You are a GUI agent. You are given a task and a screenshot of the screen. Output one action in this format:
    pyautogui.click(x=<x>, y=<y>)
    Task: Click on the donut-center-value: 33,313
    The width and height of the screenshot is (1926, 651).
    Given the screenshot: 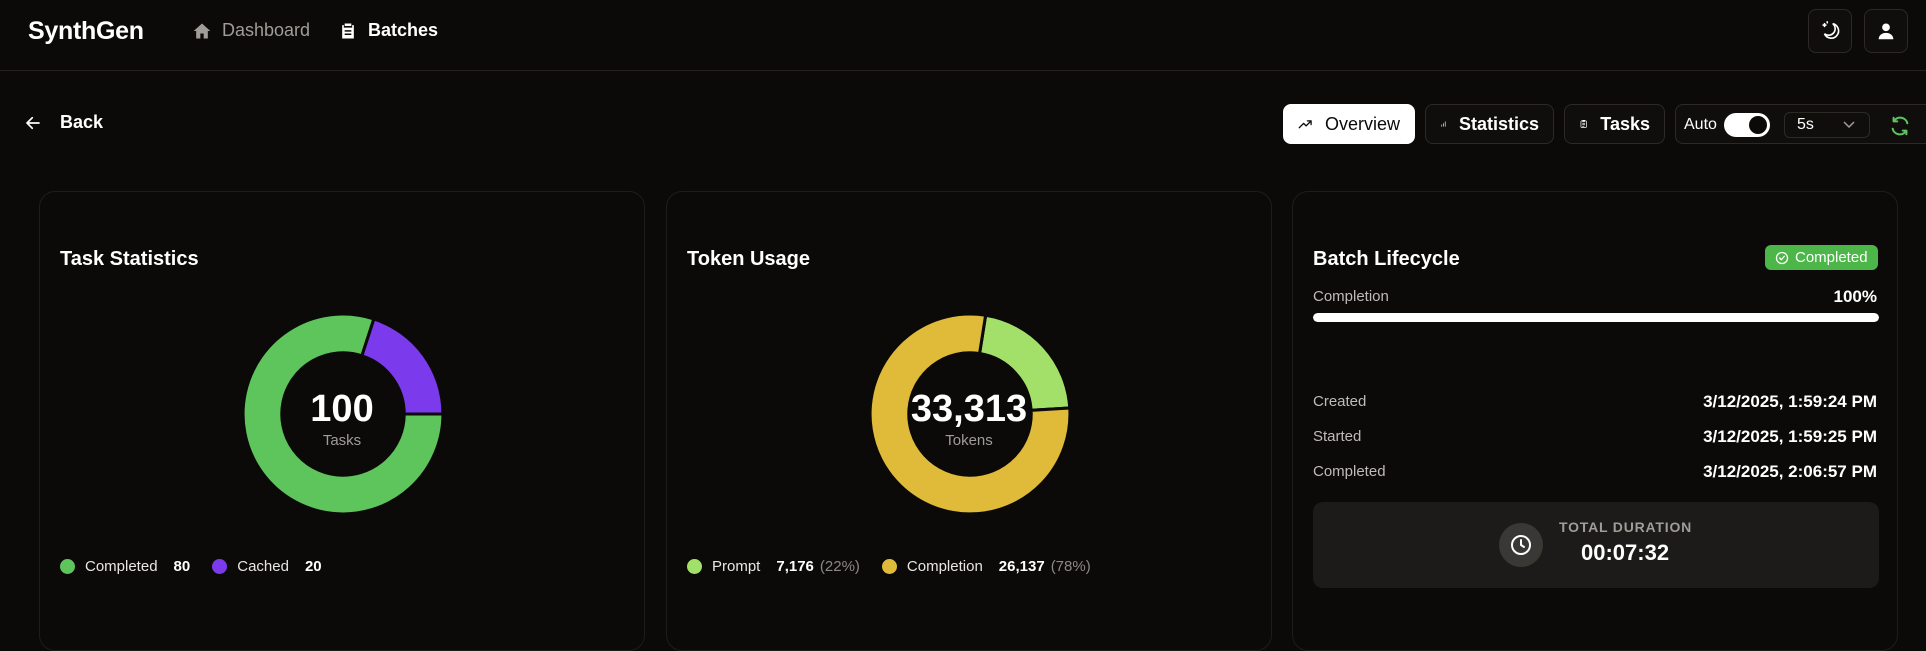 What is the action you would take?
    pyautogui.click(x=969, y=409)
    